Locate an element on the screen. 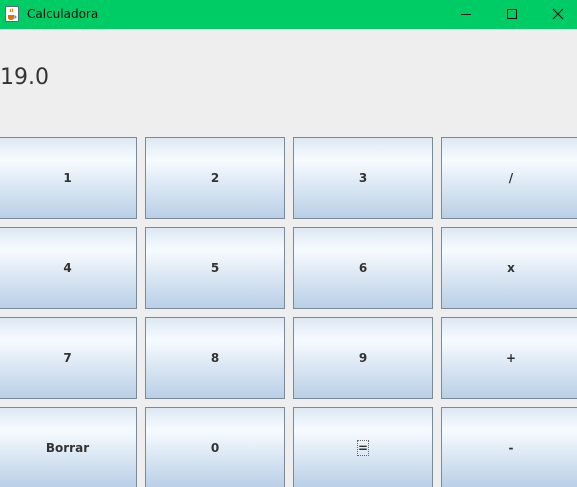  minimize-button is located at coordinates (466, 14).